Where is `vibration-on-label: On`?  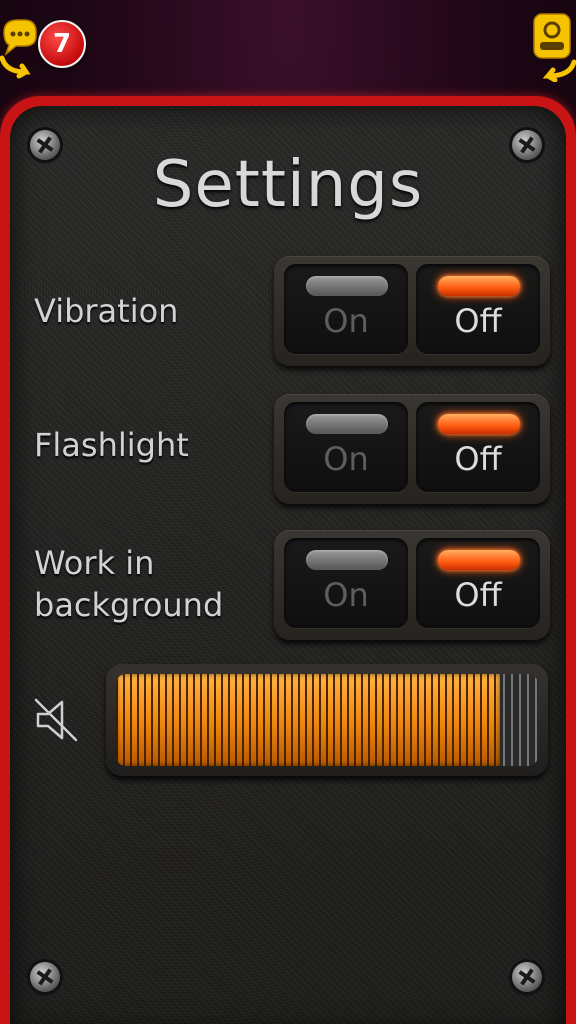 vibration-on-label: On is located at coordinates (346, 321).